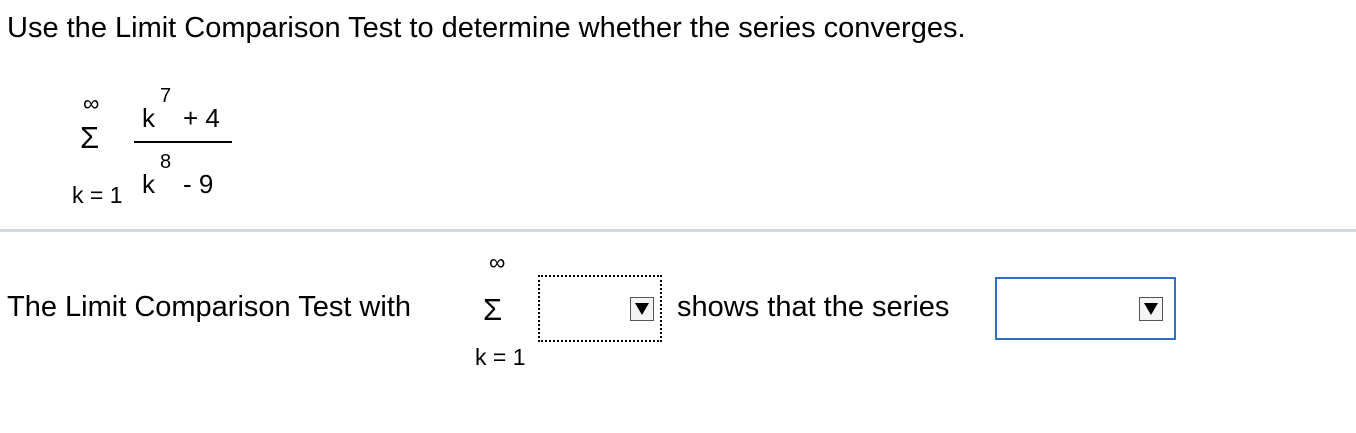 The width and height of the screenshot is (1356, 433). What do you see at coordinates (493, 309) in the screenshot?
I see `answer-sum-symbol: Σ` at bounding box center [493, 309].